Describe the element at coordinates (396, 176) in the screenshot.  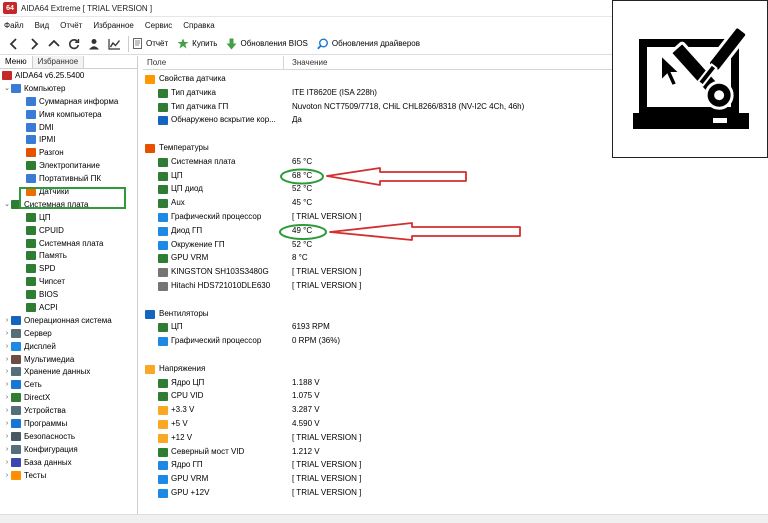
I see `cpu-temp-annotation-arrow` at that location.